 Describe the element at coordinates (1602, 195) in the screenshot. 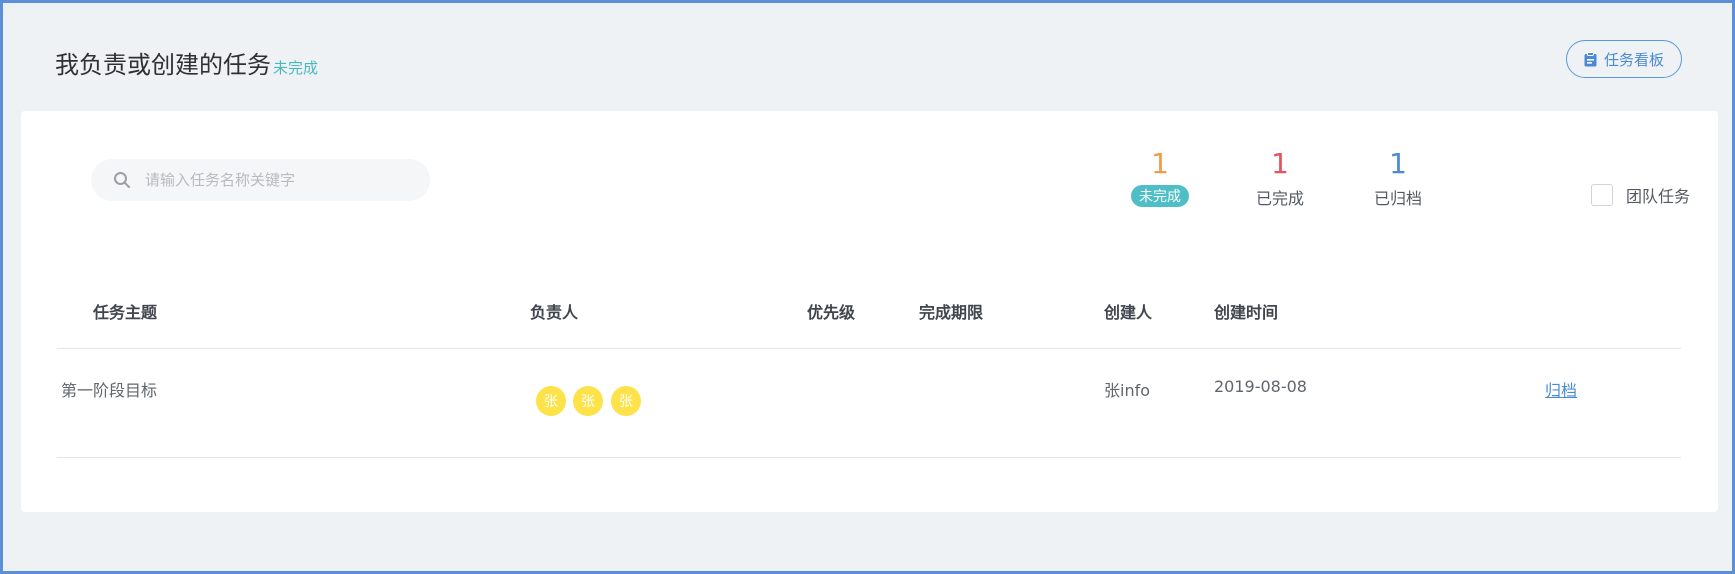

I see `team-task-checkbox` at that location.